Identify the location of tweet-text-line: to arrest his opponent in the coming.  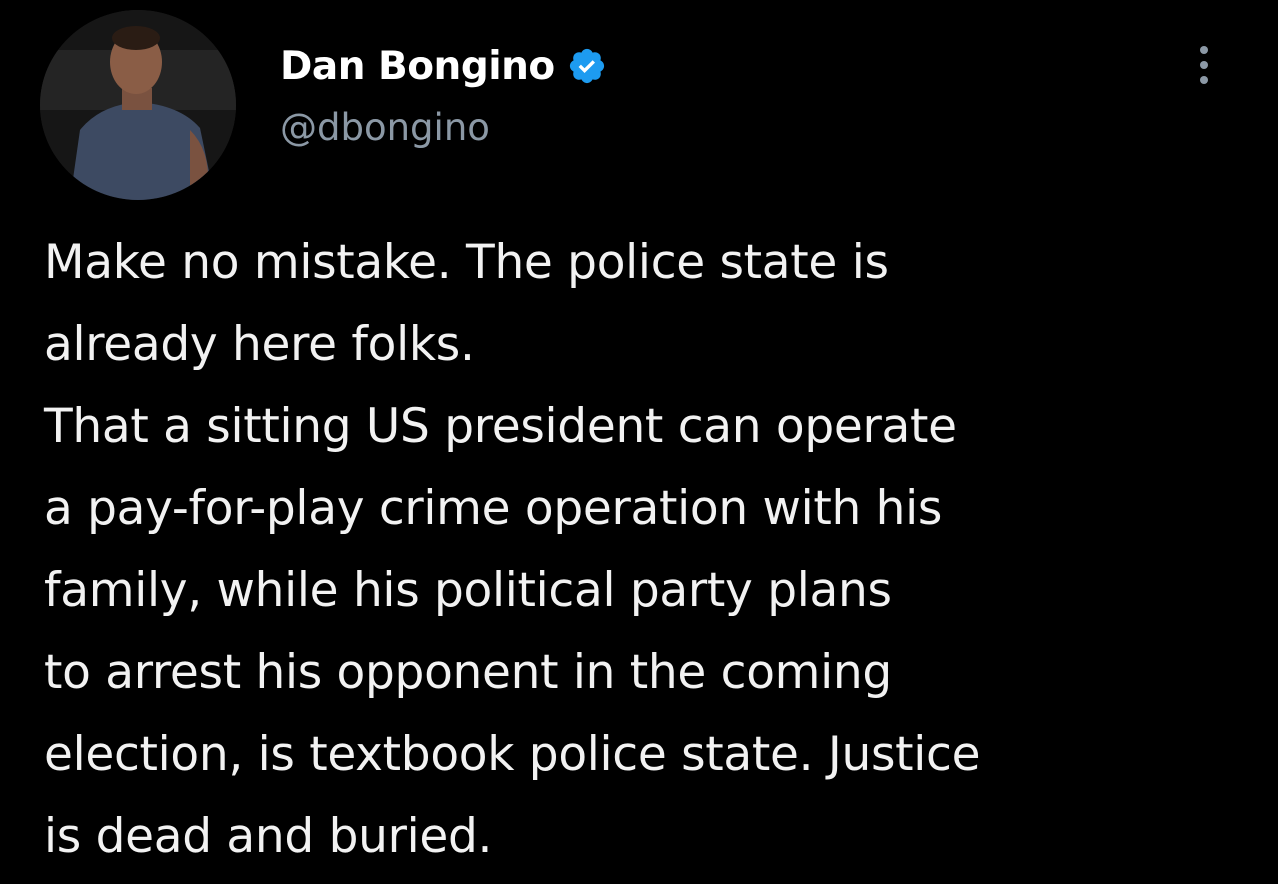
(468, 672).